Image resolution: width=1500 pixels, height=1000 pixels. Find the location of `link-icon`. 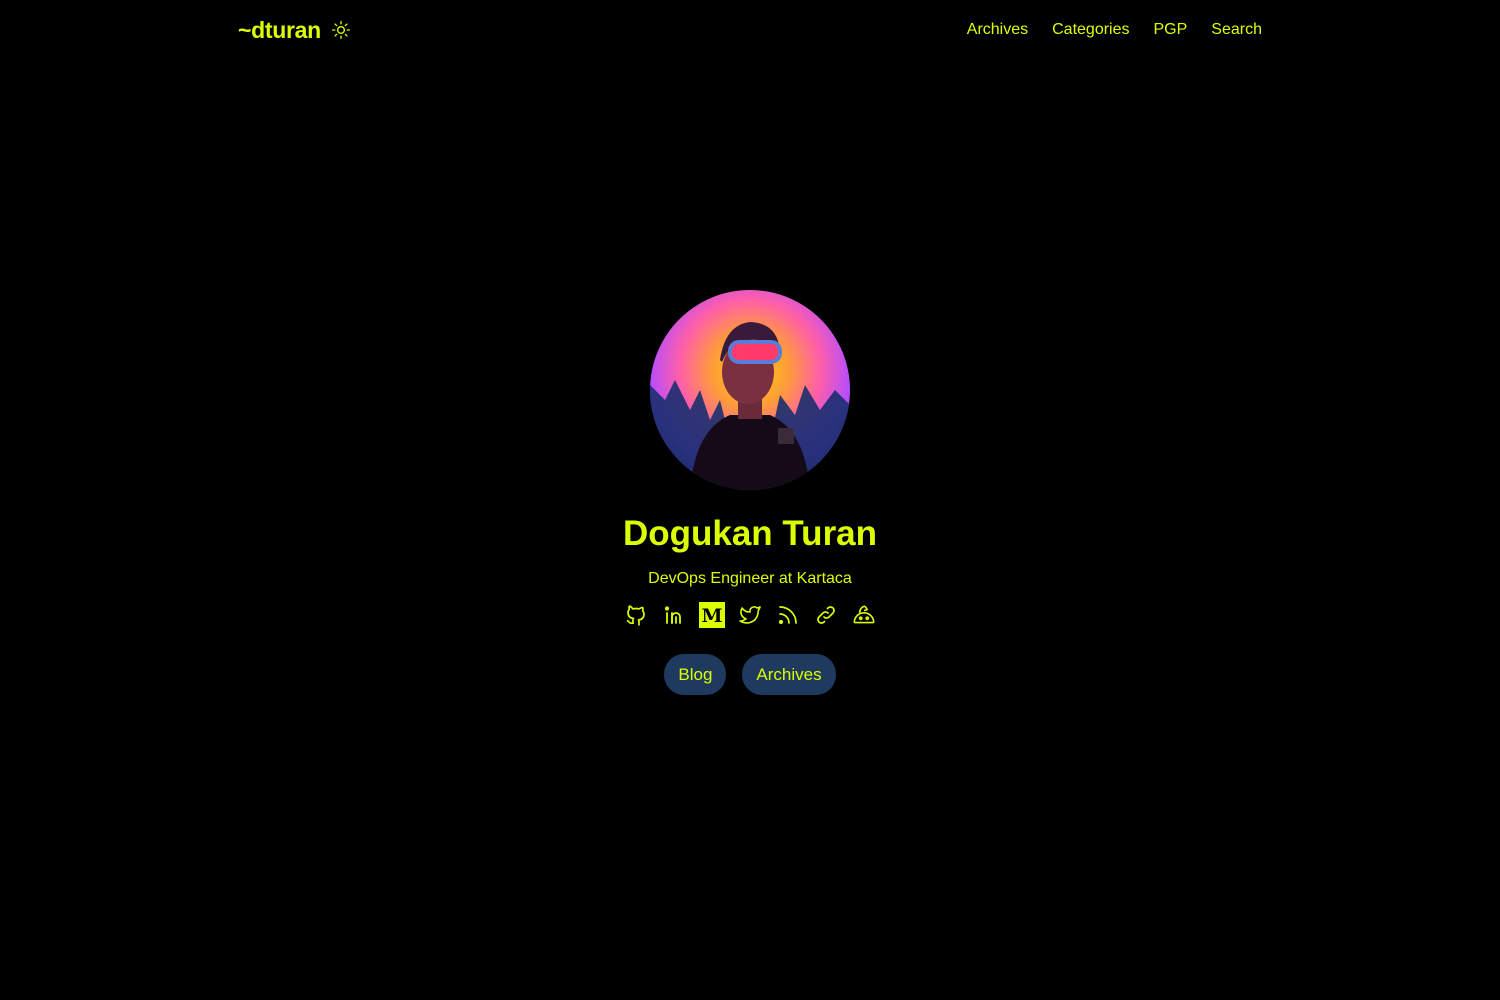

link-icon is located at coordinates (826, 615).